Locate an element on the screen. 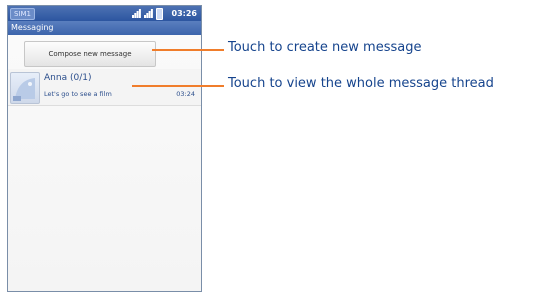 Image resolution: width=541 pixels, height=292 pixels. contact-name: Anna is located at coordinates (56, 78).